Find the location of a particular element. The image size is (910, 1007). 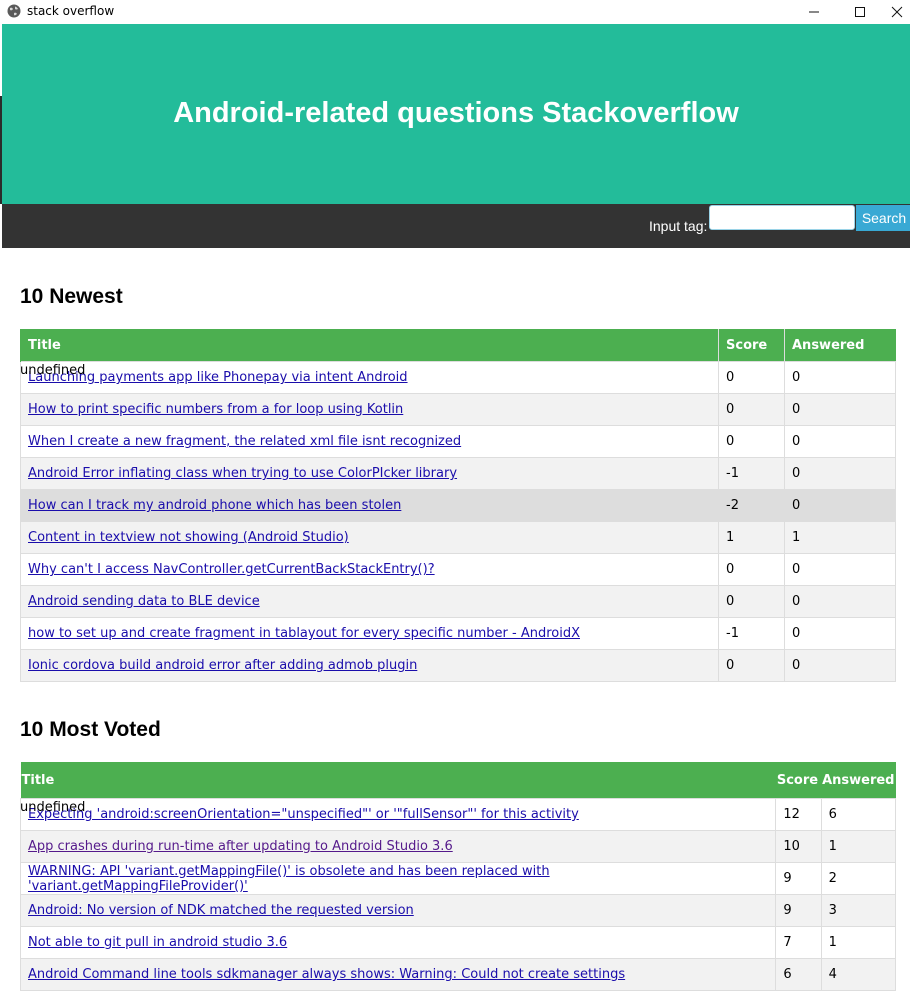

score-cell: 1 is located at coordinates (751, 537).